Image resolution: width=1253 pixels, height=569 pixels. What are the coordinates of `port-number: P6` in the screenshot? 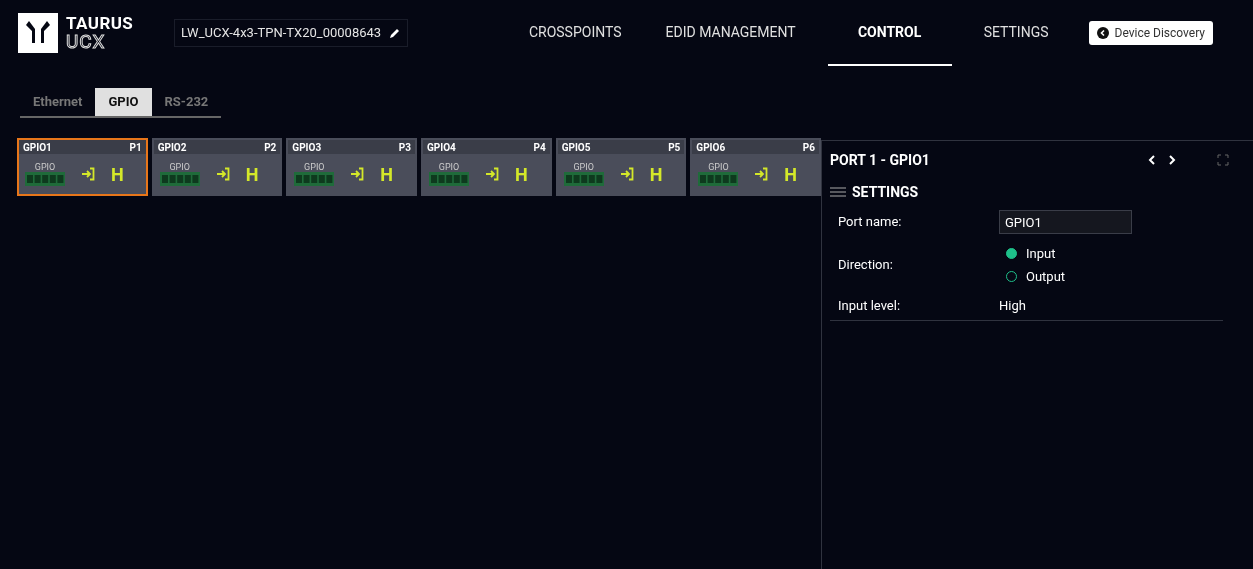 It's located at (809, 147).